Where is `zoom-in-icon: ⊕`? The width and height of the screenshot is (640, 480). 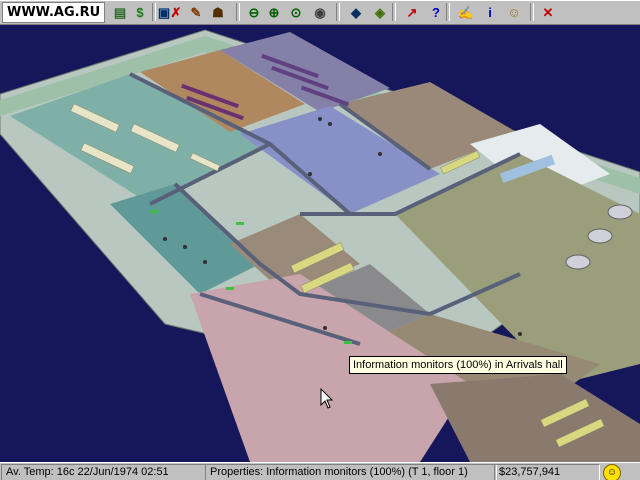 zoom-in-icon: ⊕ is located at coordinates (274, 12).